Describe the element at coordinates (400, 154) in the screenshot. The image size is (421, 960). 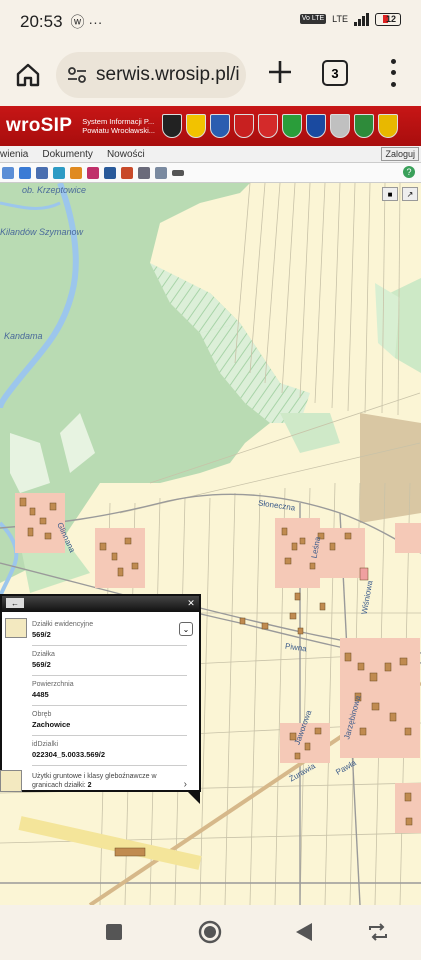
I see `login-button: Zaloguj` at that location.